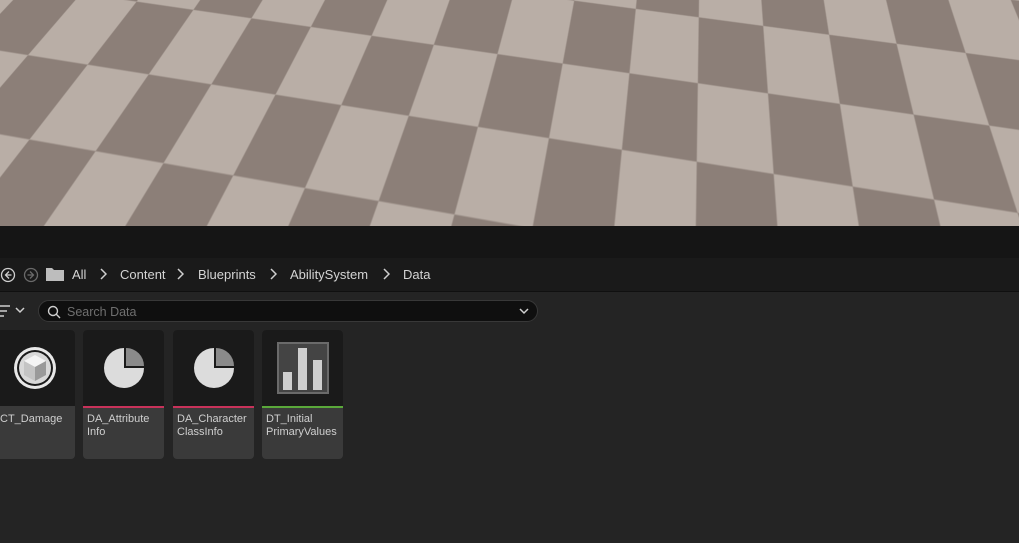 The width and height of the screenshot is (1019, 543). I want to click on close-button, so click(880, 56).